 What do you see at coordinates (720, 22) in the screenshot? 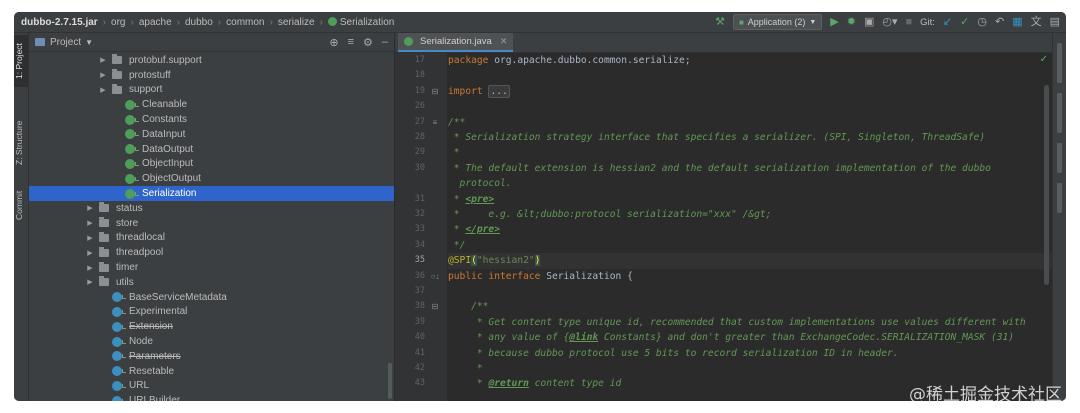
I see `hammer-icon: ⚒` at bounding box center [720, 22].